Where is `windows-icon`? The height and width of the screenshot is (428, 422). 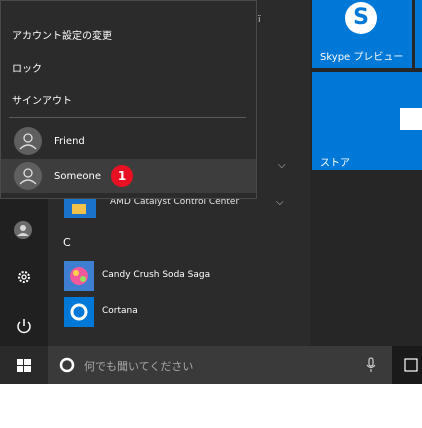 windows-icon is located at coordinates (24, 365).